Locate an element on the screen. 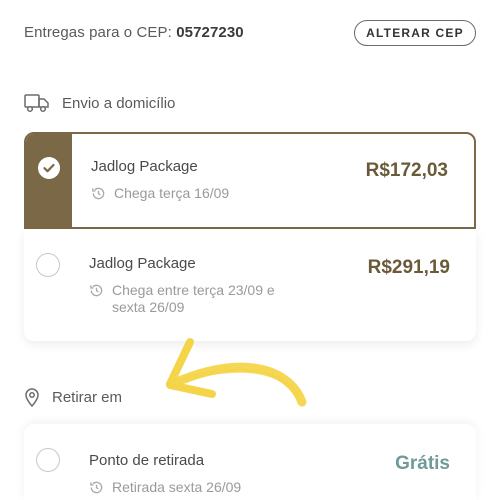  option-1-eta: Chega terça 16/09 is located at coordinates (202, 193).